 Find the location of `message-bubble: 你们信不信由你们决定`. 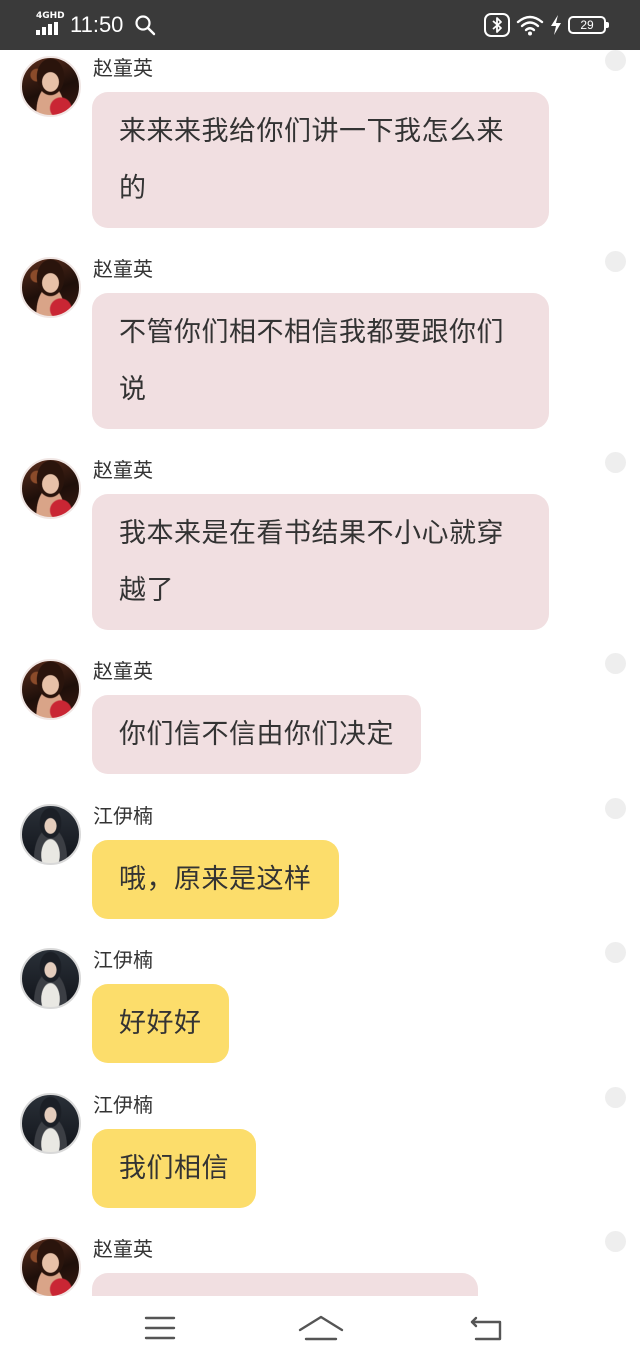

message-bubble: 你们信不信由你们决定 is located at coordinates (256, 734).